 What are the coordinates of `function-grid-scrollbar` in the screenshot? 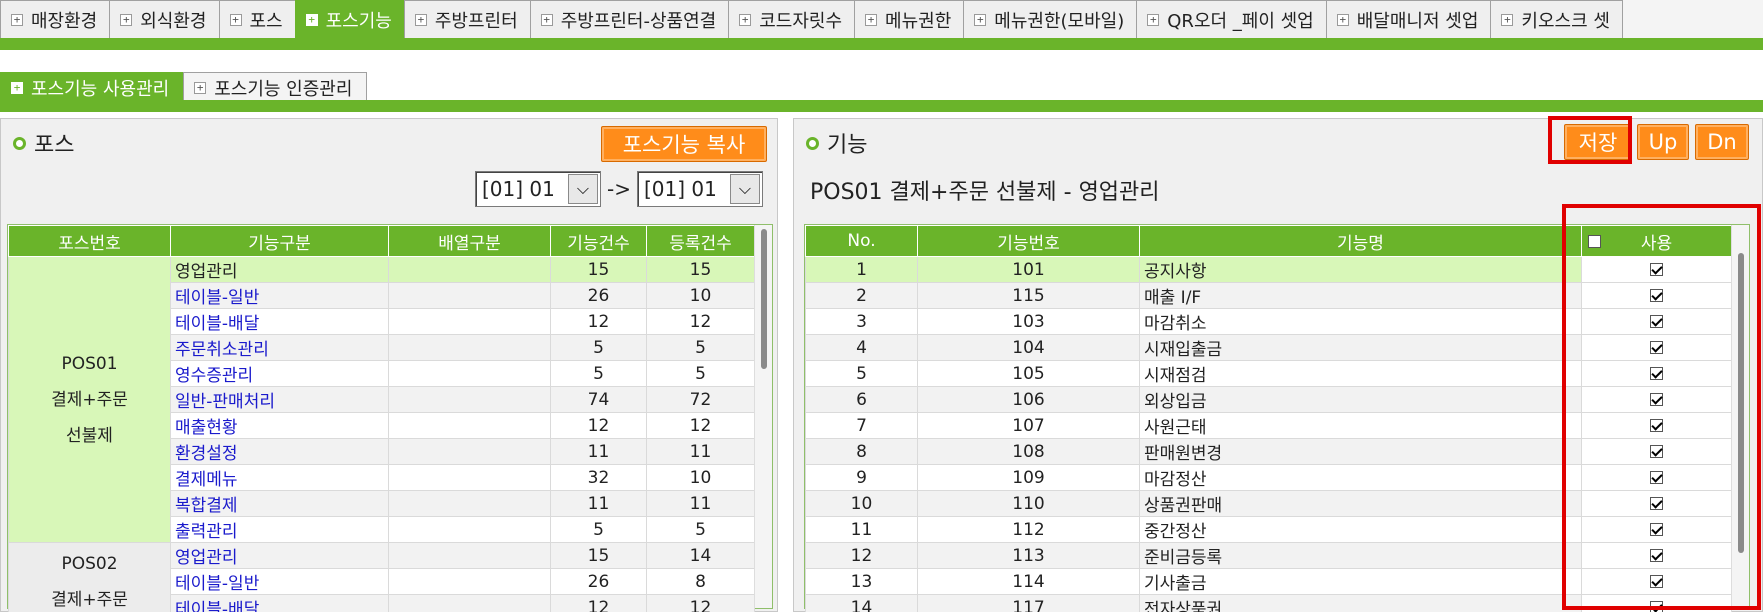 It's located at (1740, 416).